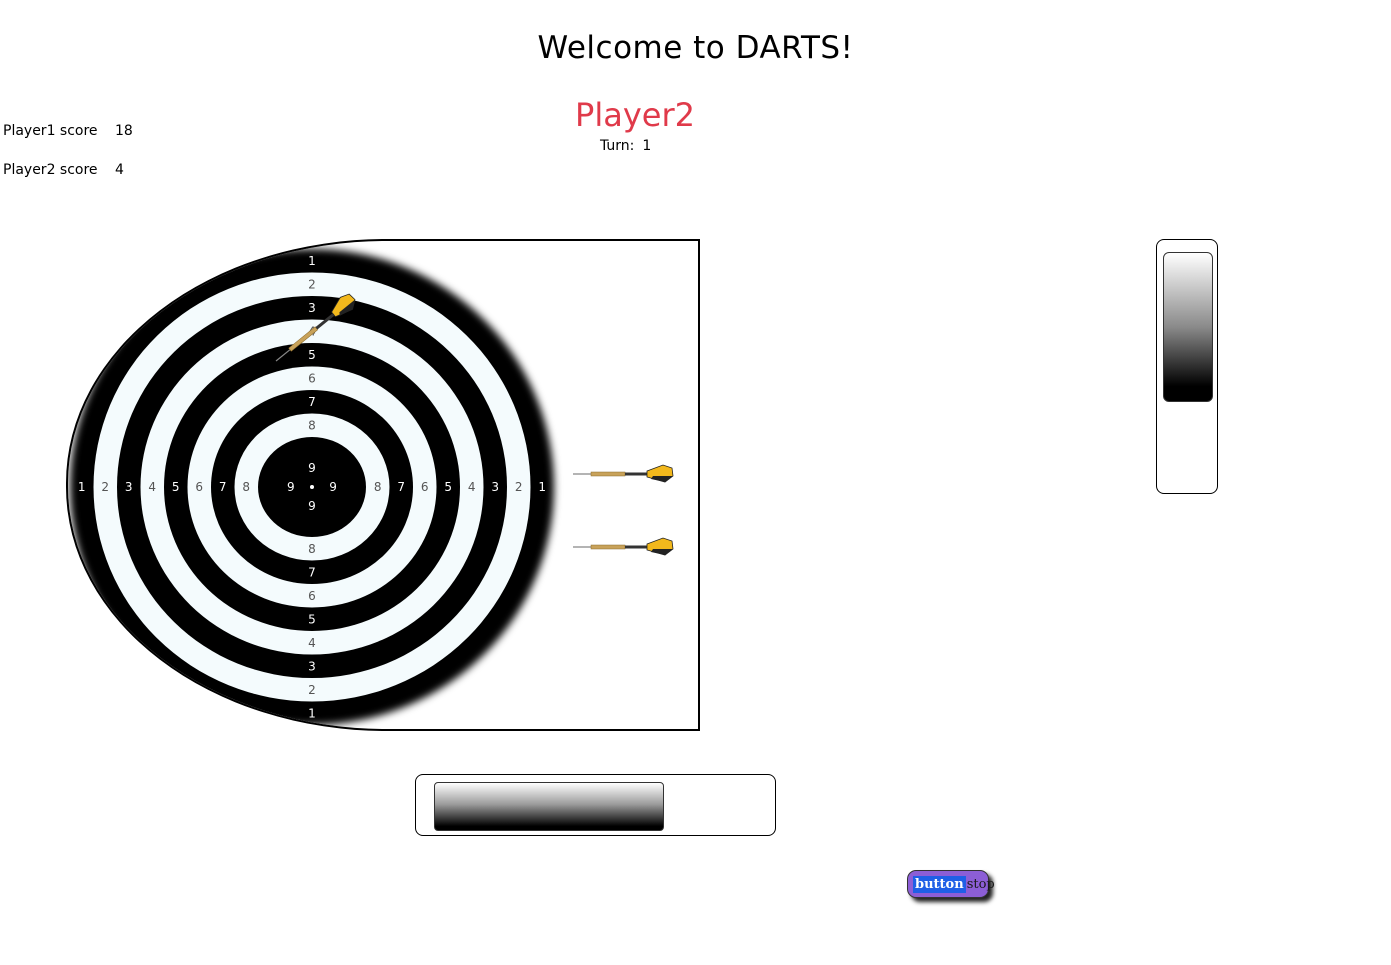 This screenshot has height=965, width=1391. I want to click on ring-label-7-left: 7, so click(223, 487).